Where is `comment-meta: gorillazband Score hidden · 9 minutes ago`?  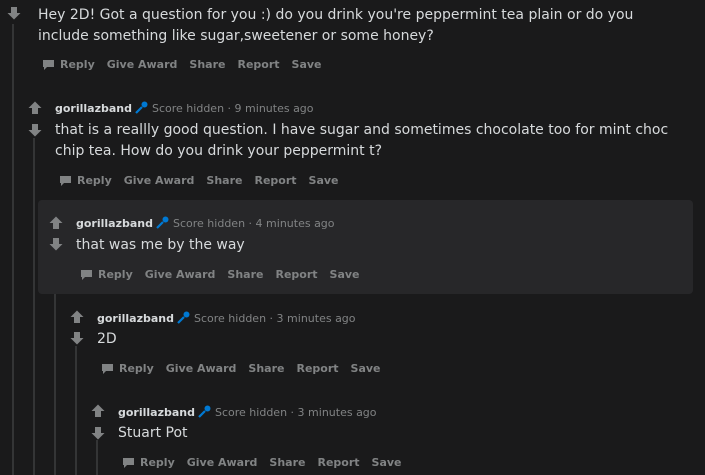
comment-meta: gorillazband Score hidden · 9 minutes ago is located at coordinates (184, 108).